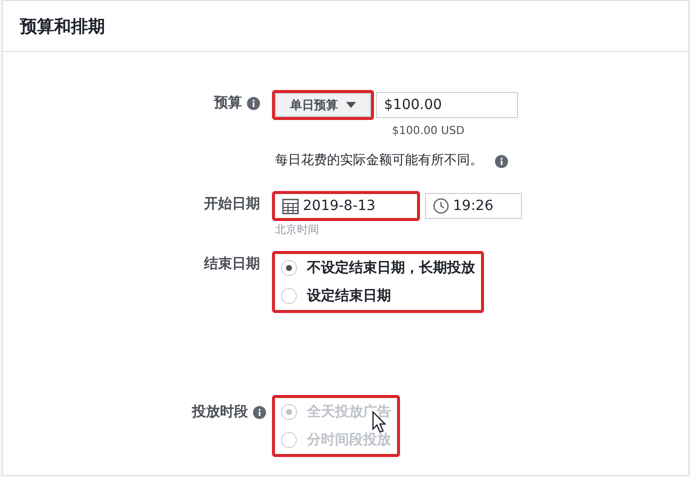  What do you see at coordinates (473, 206) in the screenshot?
I see `time-field: 19:26` at bounding box center [473, 206].